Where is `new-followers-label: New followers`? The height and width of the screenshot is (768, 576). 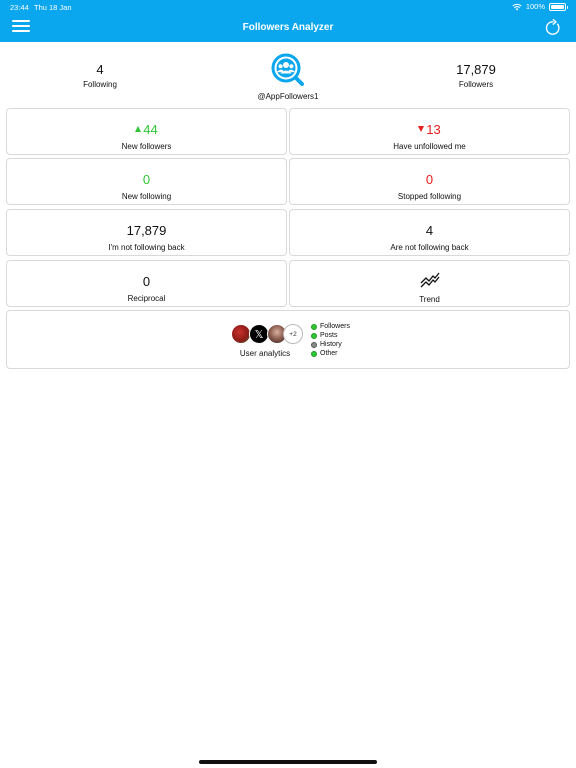
new-followers-label: New followers is located at coordinates (146, 146).